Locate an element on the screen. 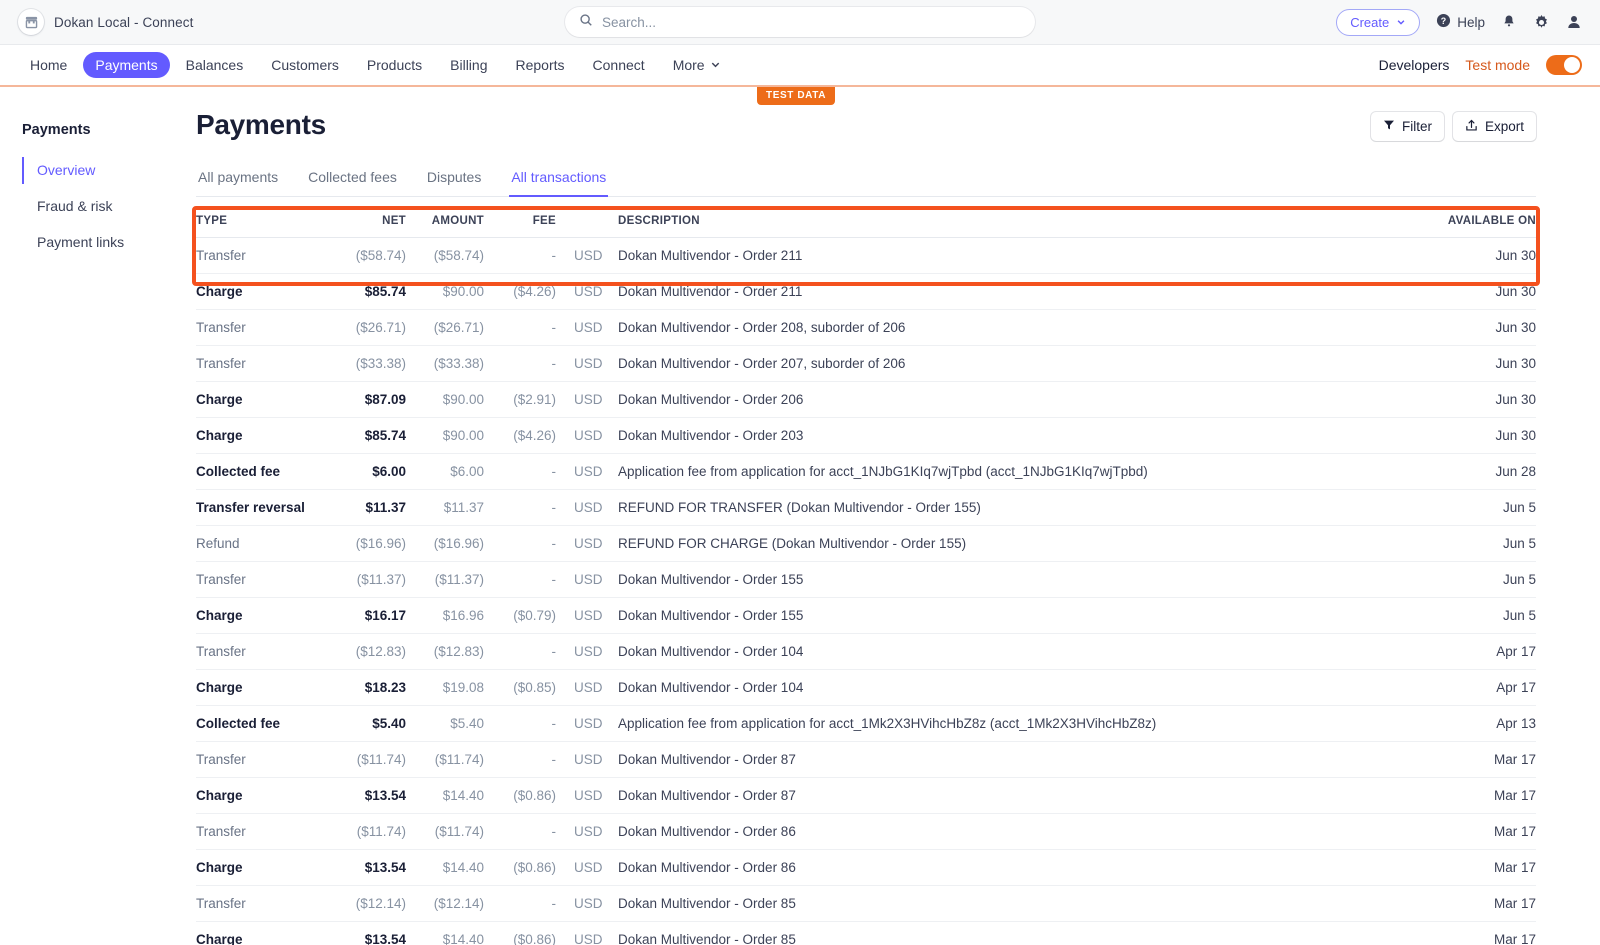 This screenshot has width=1600, height=945. transaction-description: Dokan Multivendor - Order 87 is located at coordinates (1017, 795).